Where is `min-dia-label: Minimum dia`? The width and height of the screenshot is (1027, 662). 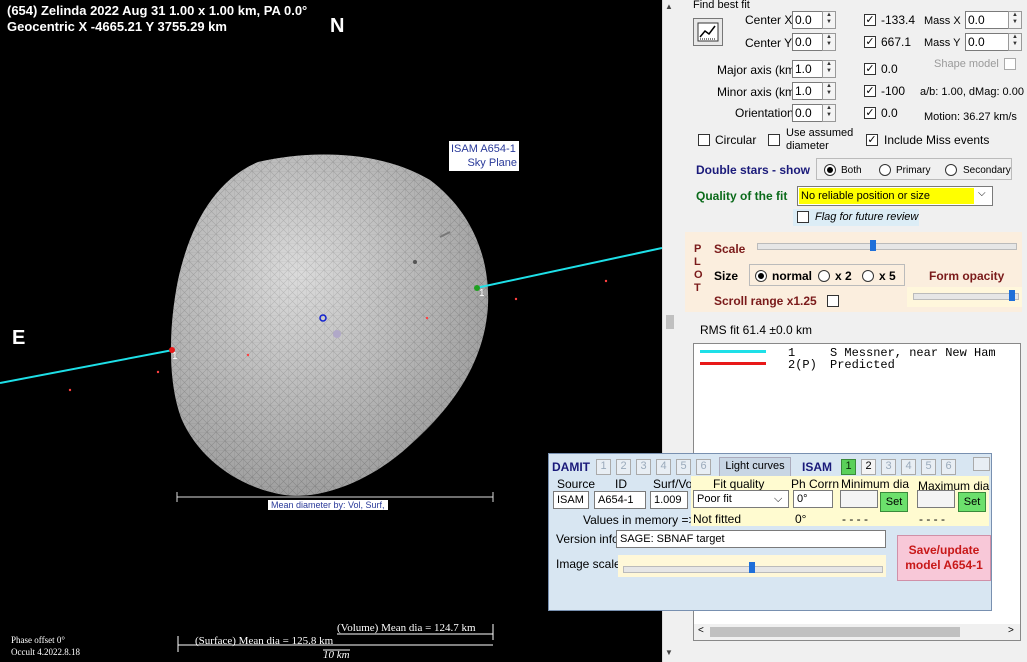
min-dia-label: Minimum dia is located at coordinates (875, 484).